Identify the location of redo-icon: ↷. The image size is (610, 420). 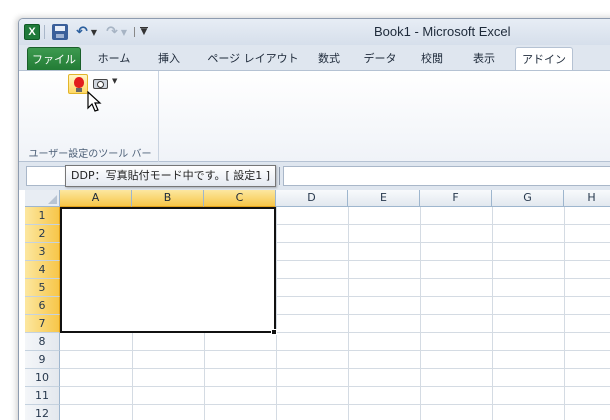
(112, 32).